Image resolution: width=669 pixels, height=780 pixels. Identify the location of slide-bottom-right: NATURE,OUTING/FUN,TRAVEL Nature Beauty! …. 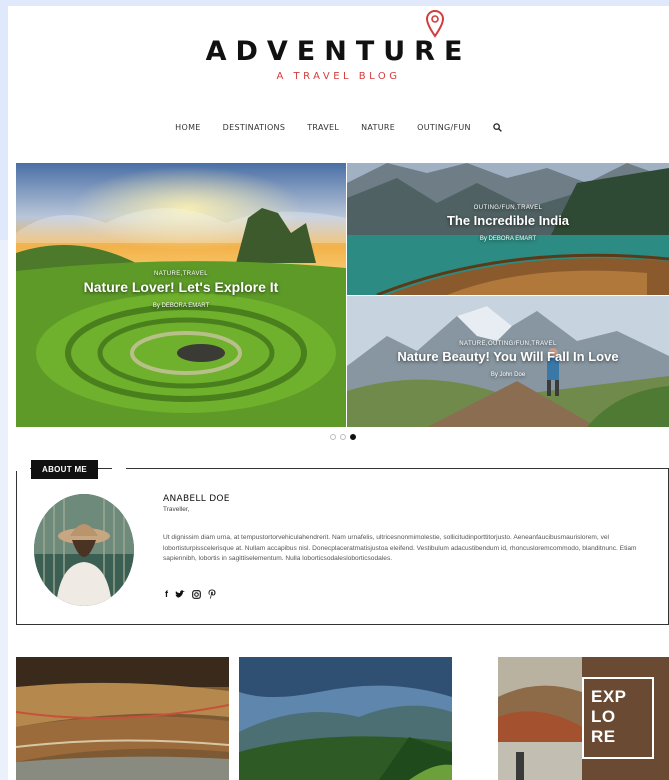
(508, 361).